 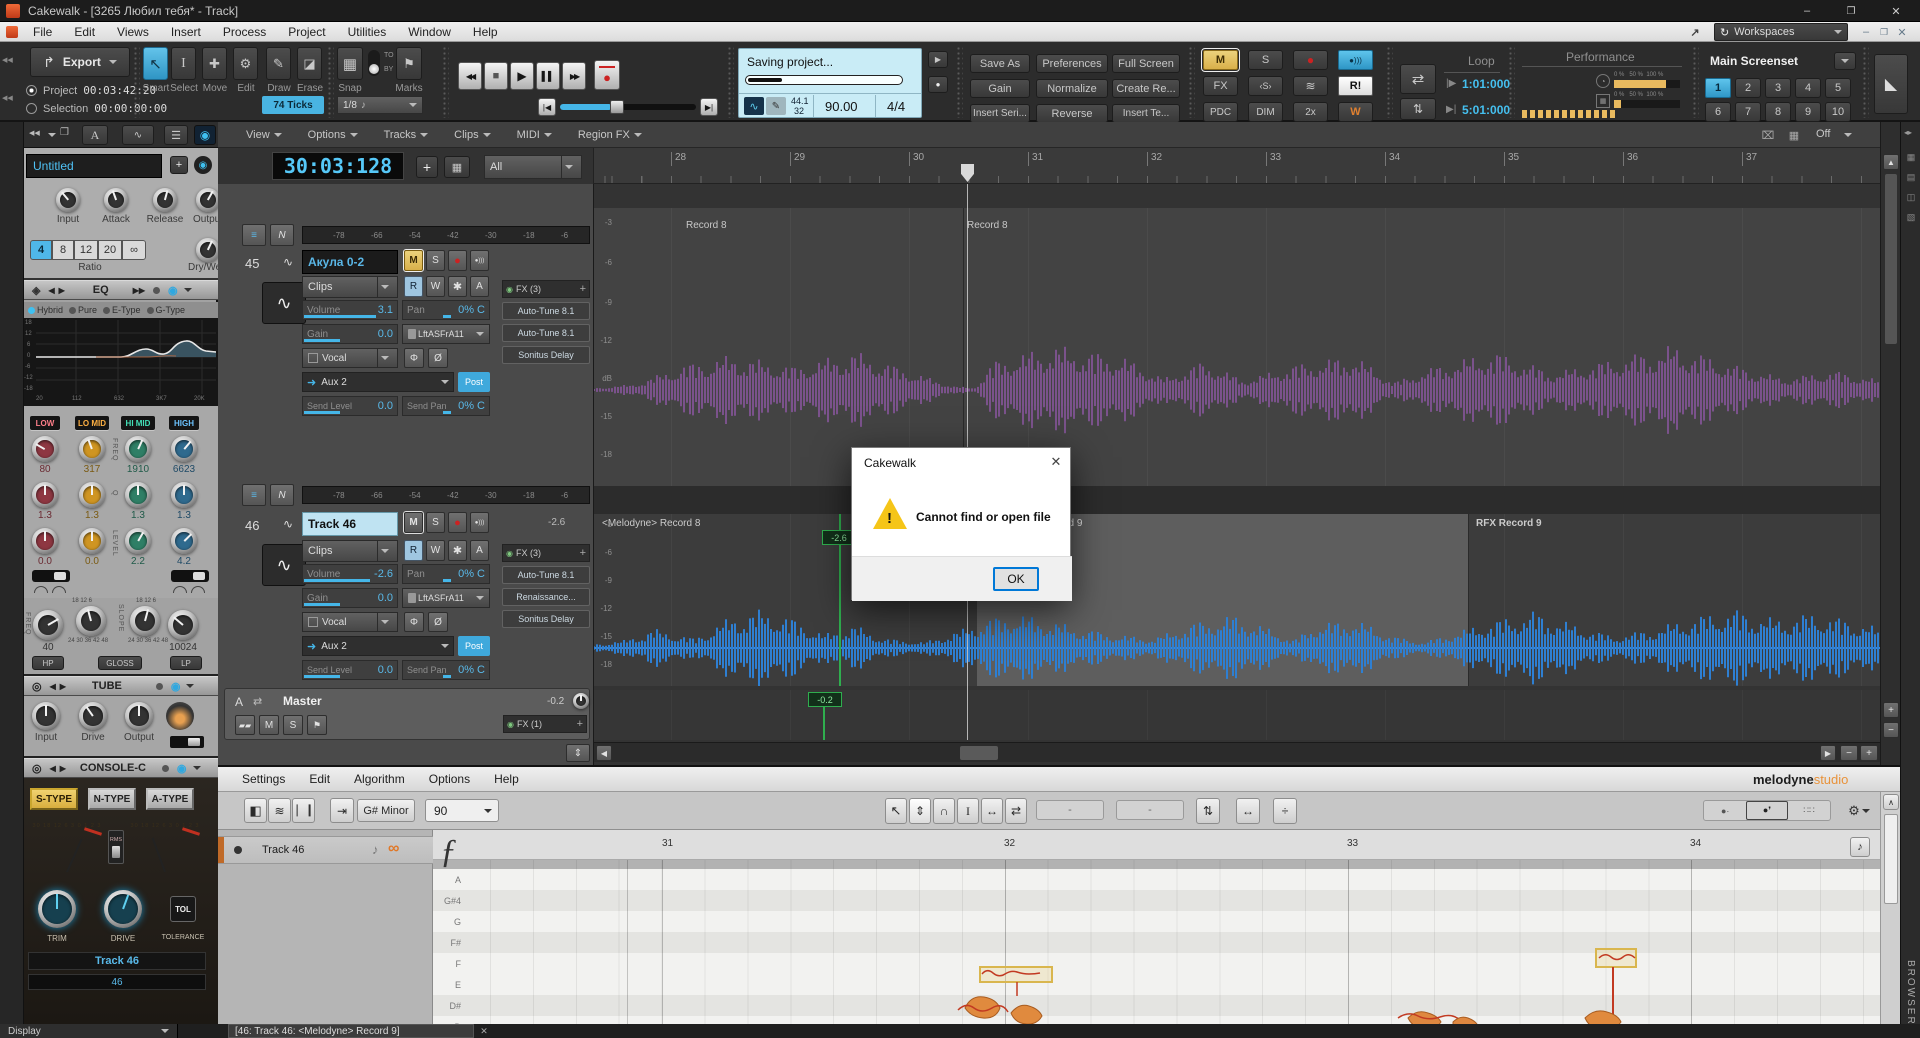 I want to click on grid-view-icon: ∷∷, so click(x=1809, y=810).